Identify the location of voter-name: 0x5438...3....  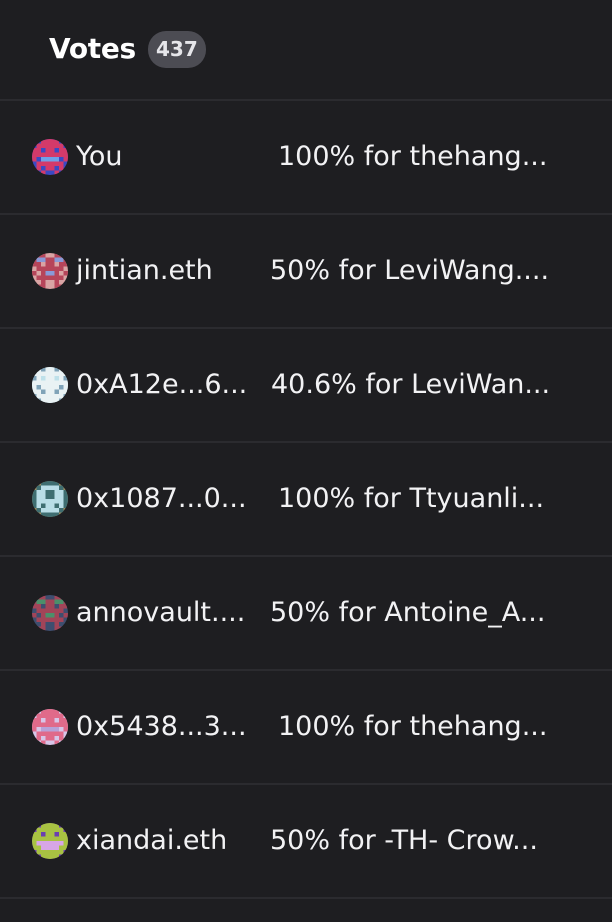
(161, 727).